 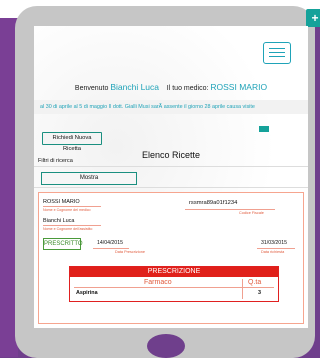 What do you see at coordinates (242, 289) in the screenshot?
I see `column-divider` at bounding box center [242, 289].